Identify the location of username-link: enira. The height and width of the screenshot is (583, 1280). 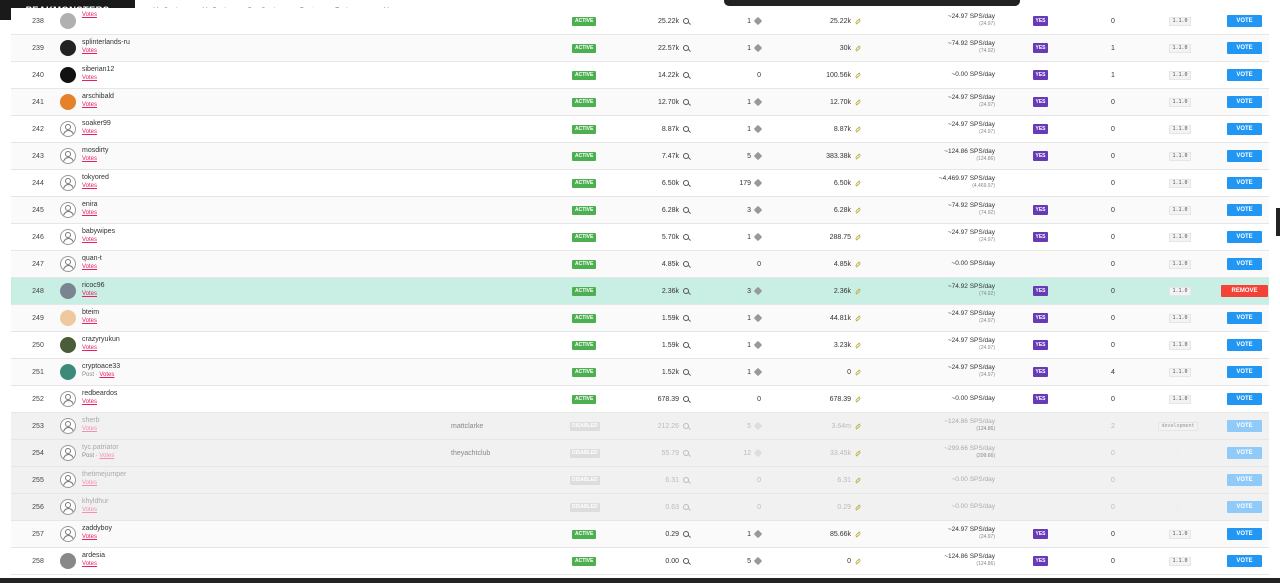
(90, 204).